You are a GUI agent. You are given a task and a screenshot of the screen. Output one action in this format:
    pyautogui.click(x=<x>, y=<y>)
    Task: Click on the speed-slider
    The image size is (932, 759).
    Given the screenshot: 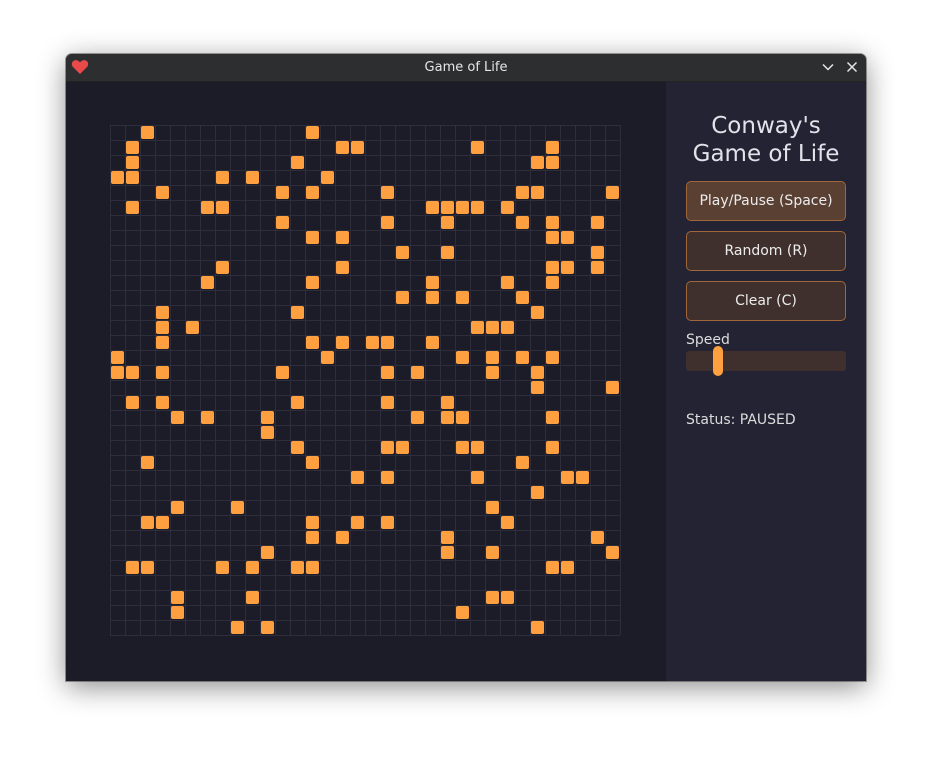 What is the action you would take?
    pyautogui.click(x=766, y=361)
    